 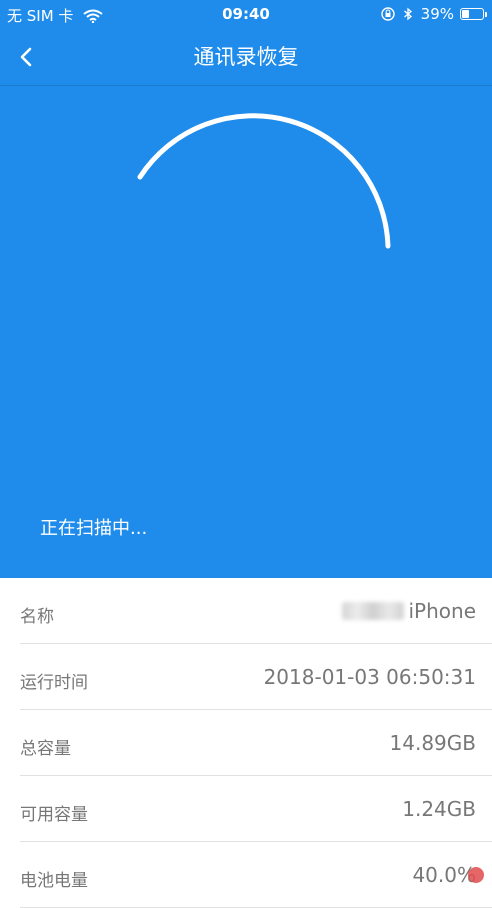 I want to click on nav-bar: 通讯录恢复, so click(x=246, y=58).